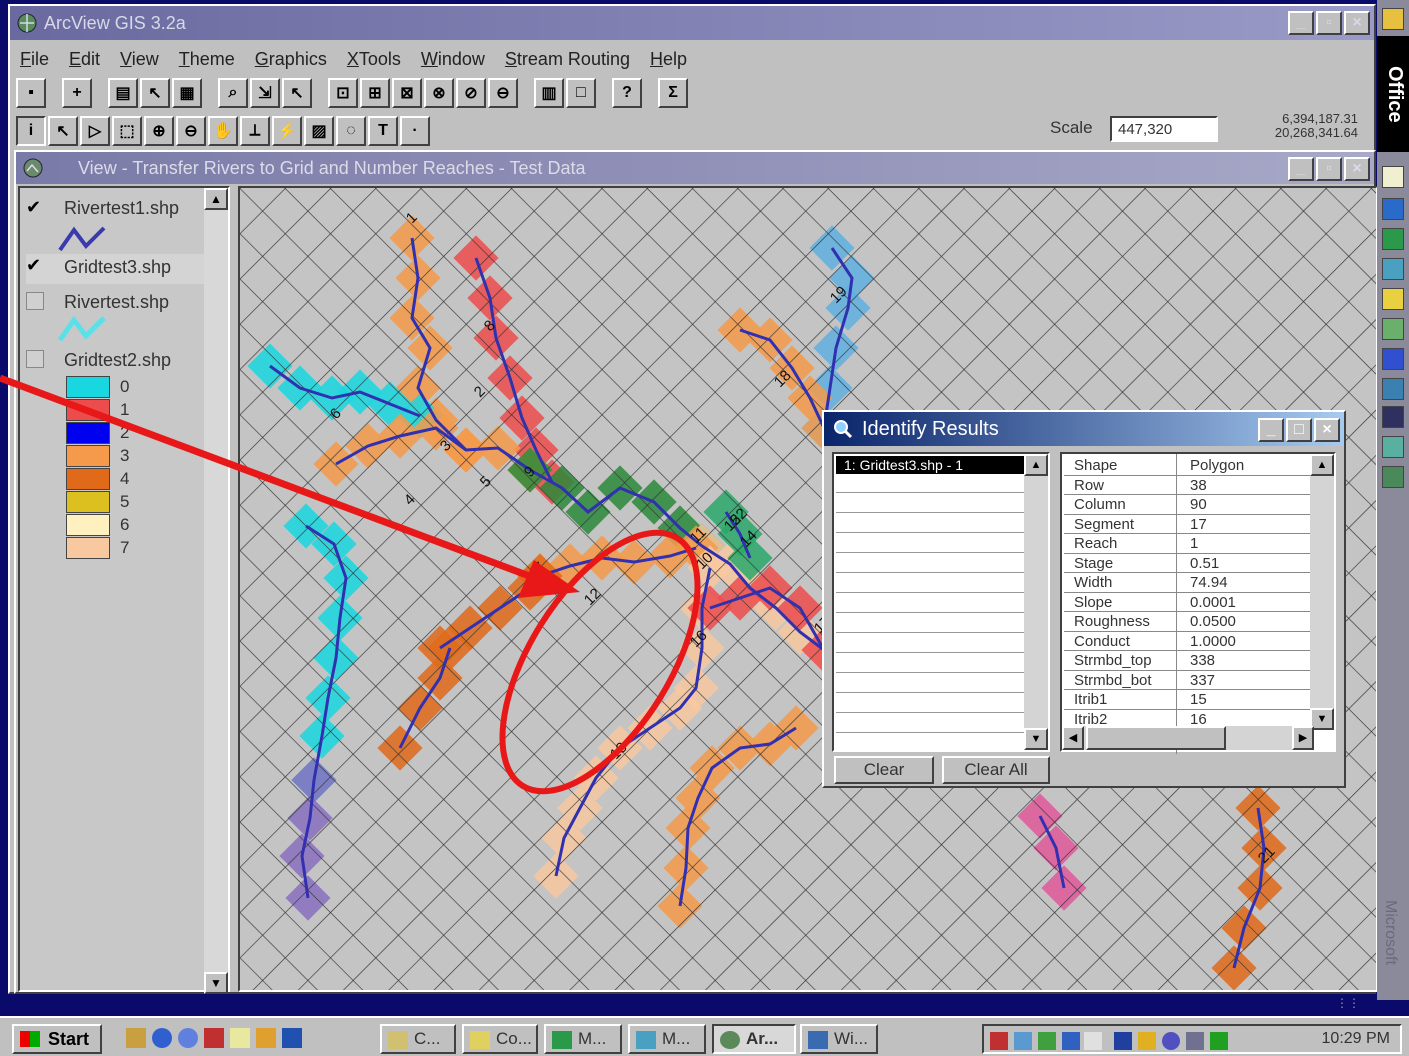  I want to click on start-button: Start, so click(57, 1039).